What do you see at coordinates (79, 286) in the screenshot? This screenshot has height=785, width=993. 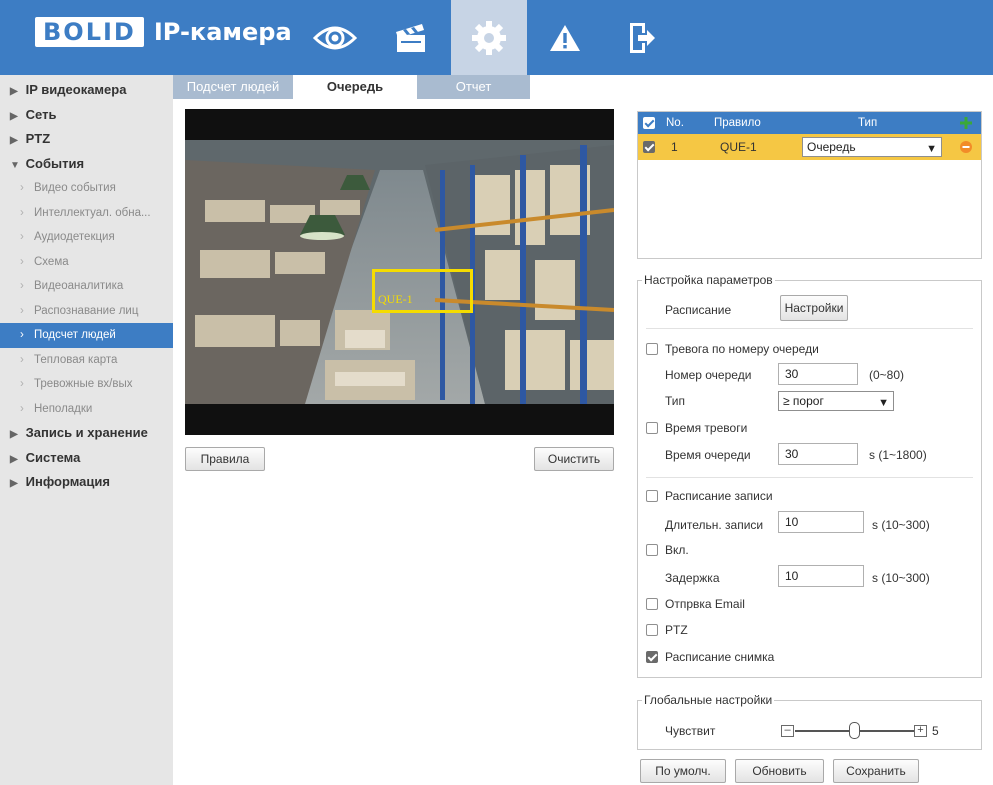 I see `sidebar-item-label: Видеоаналитика` at bounding box center [79, 286].